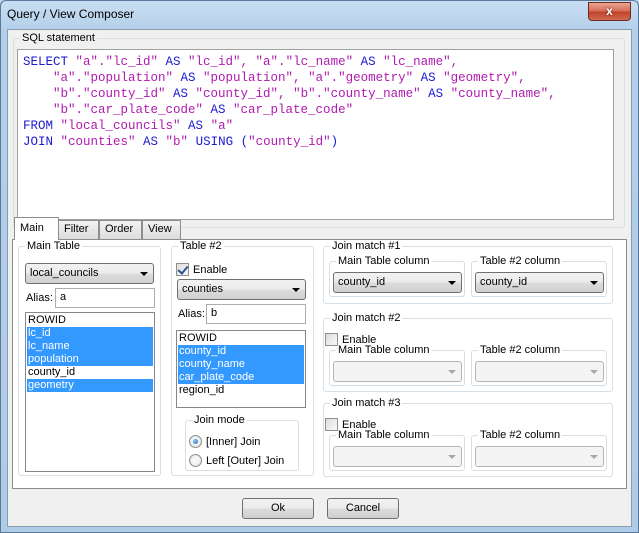 The image size is (639, 533). What do you see at coordinates (421, 62) in the screenshot?
I see `sql-identifier: "lc_name",` at bounding box center [421, 62].